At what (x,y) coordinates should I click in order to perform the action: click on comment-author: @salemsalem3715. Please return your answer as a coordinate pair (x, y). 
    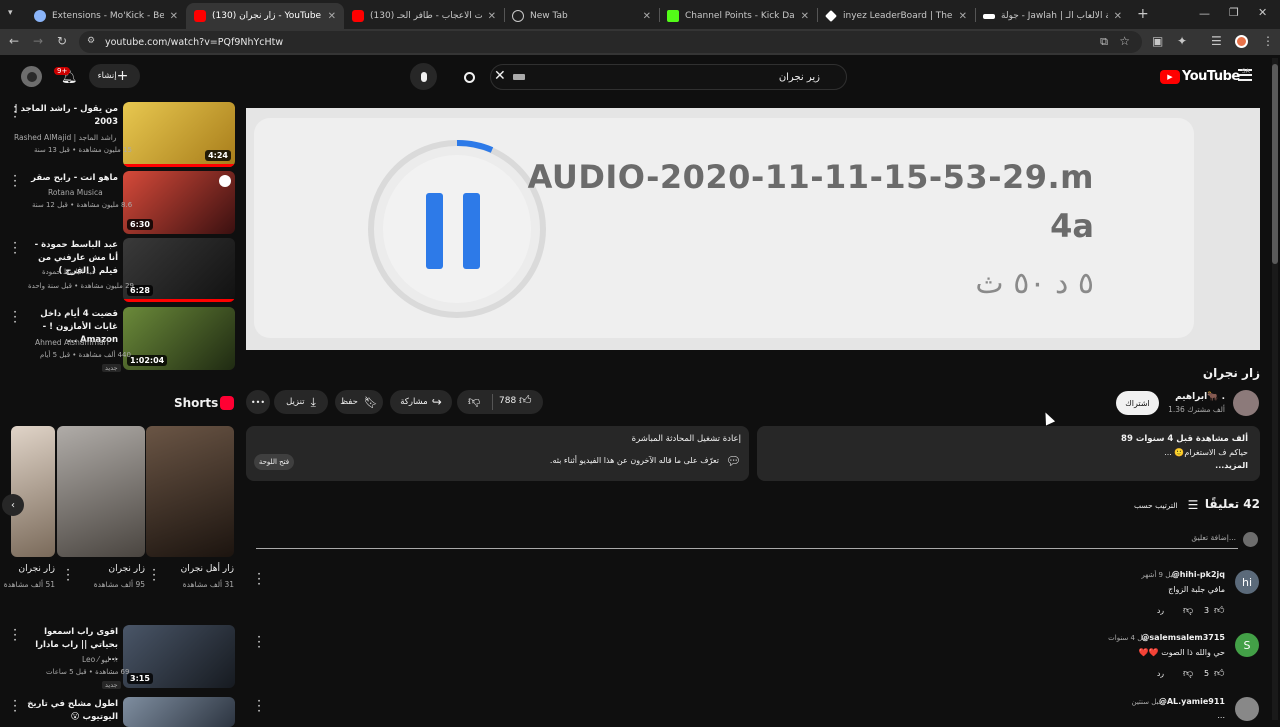
    Looking at the image, I should click on (1183, 637).